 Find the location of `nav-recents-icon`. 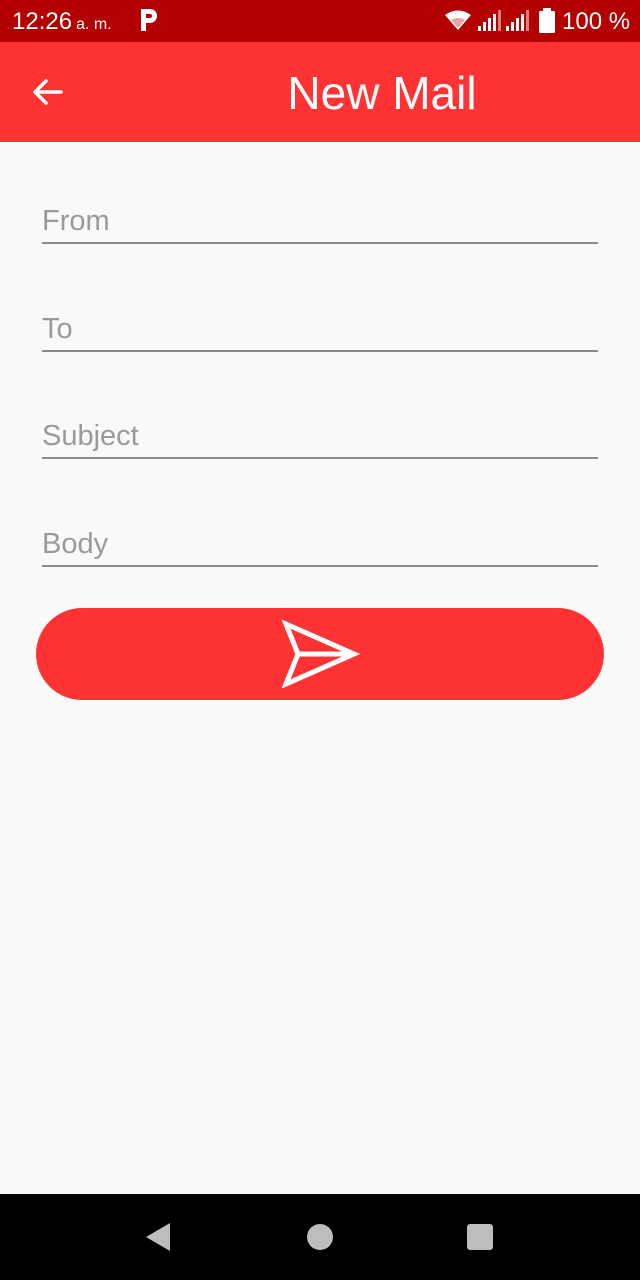

nav-recents-icon is located at coordinates (480, 1237).